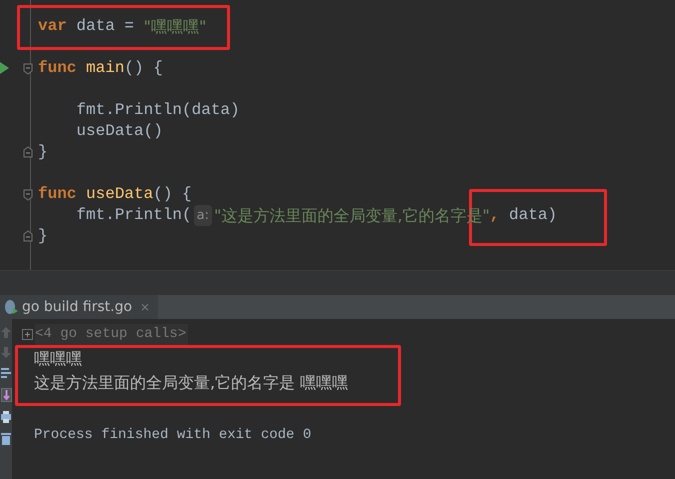 The height and width of the screenshot is (479, 675). Describe the element at coordinates (27, 334) in the screenshot. I see `expand-icon` at that location.